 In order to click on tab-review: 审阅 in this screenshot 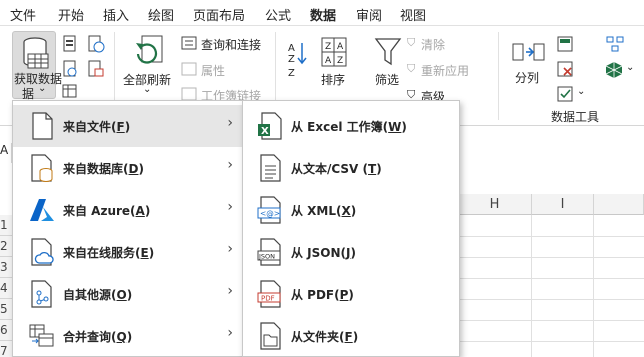, I will do `click(369, 14)`.